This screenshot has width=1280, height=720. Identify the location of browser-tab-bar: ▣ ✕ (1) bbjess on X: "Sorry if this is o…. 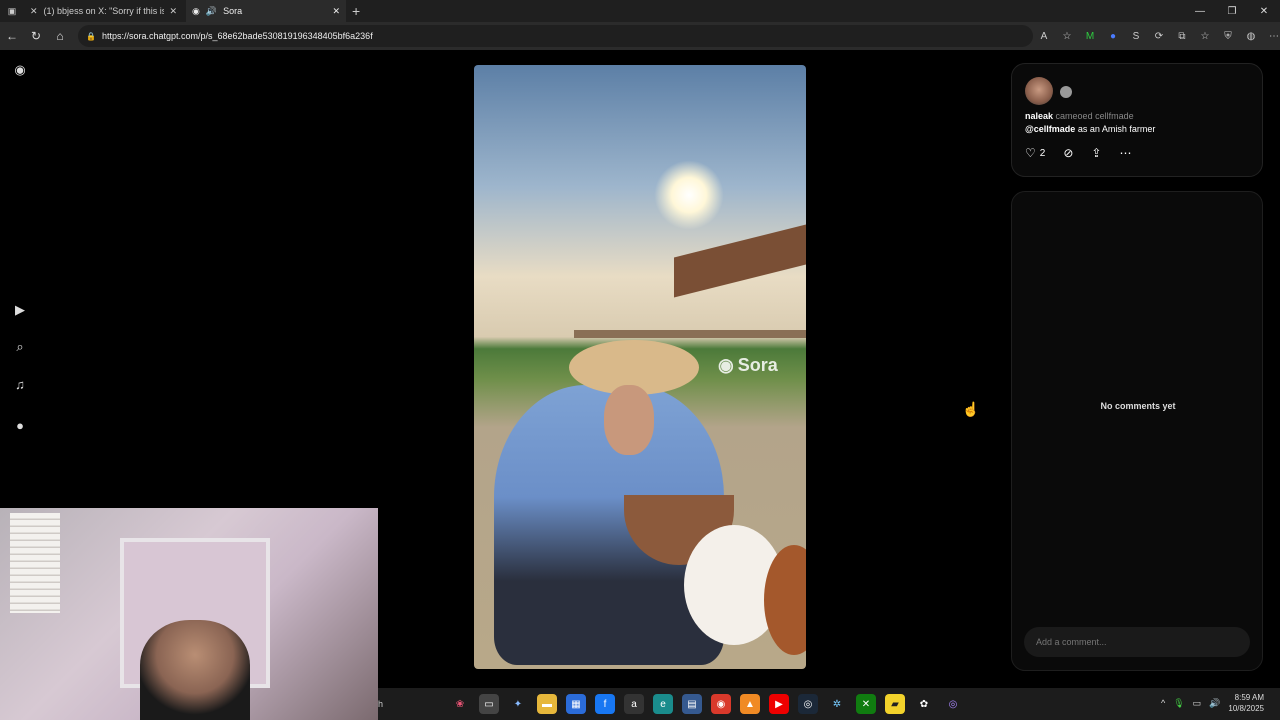
(640, 11).